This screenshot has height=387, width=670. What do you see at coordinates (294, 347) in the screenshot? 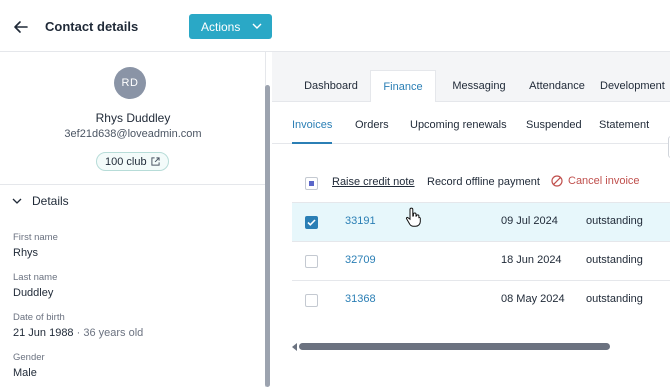
I see `scroll-left-arrow-icon` at bounding box center [294, 347].